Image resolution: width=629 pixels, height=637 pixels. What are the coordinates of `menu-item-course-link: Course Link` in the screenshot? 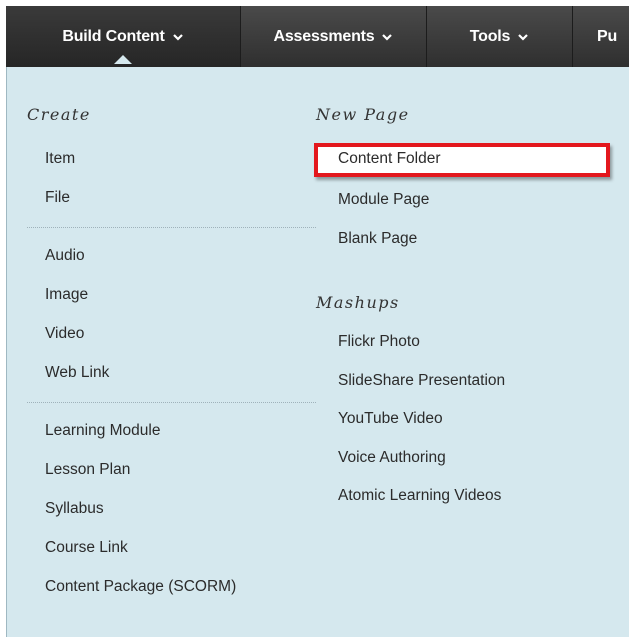 It's located at (86, 548).